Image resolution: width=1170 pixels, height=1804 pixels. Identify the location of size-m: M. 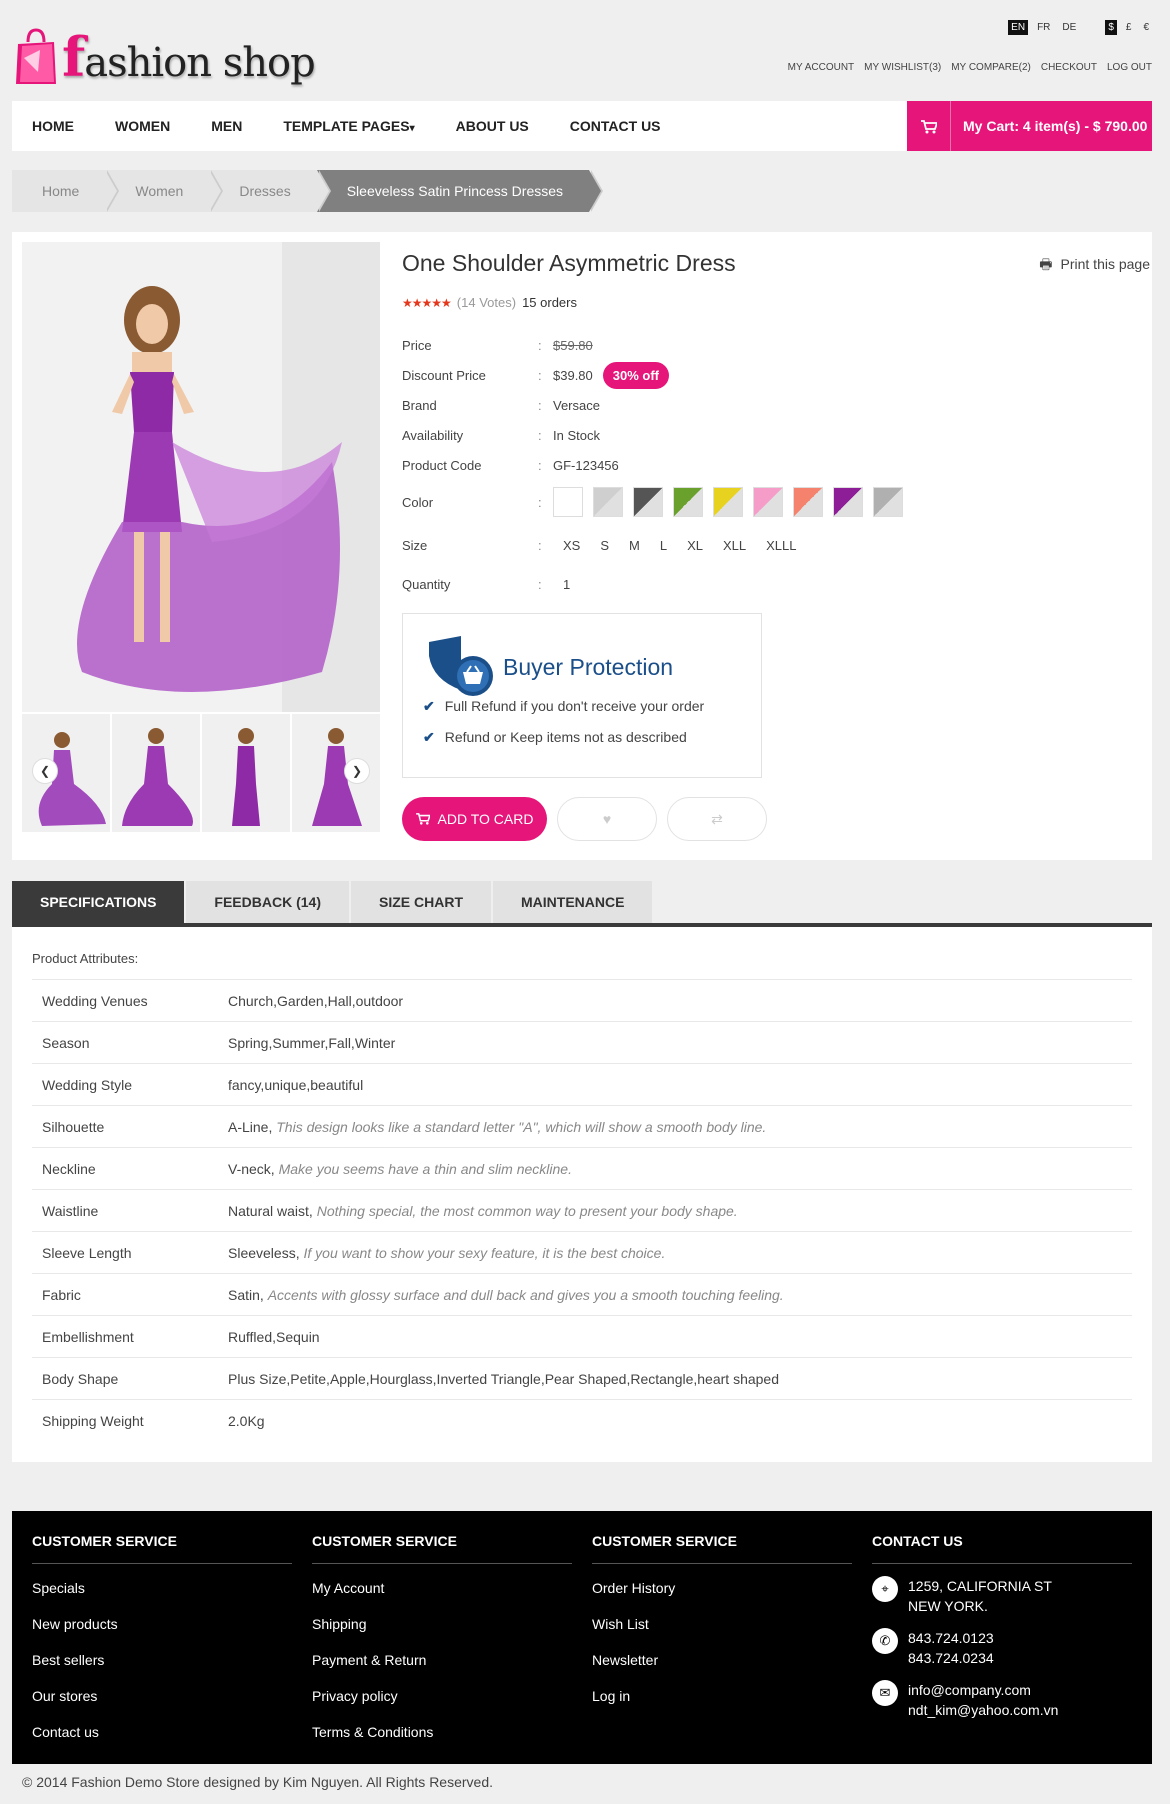
(634, 545).